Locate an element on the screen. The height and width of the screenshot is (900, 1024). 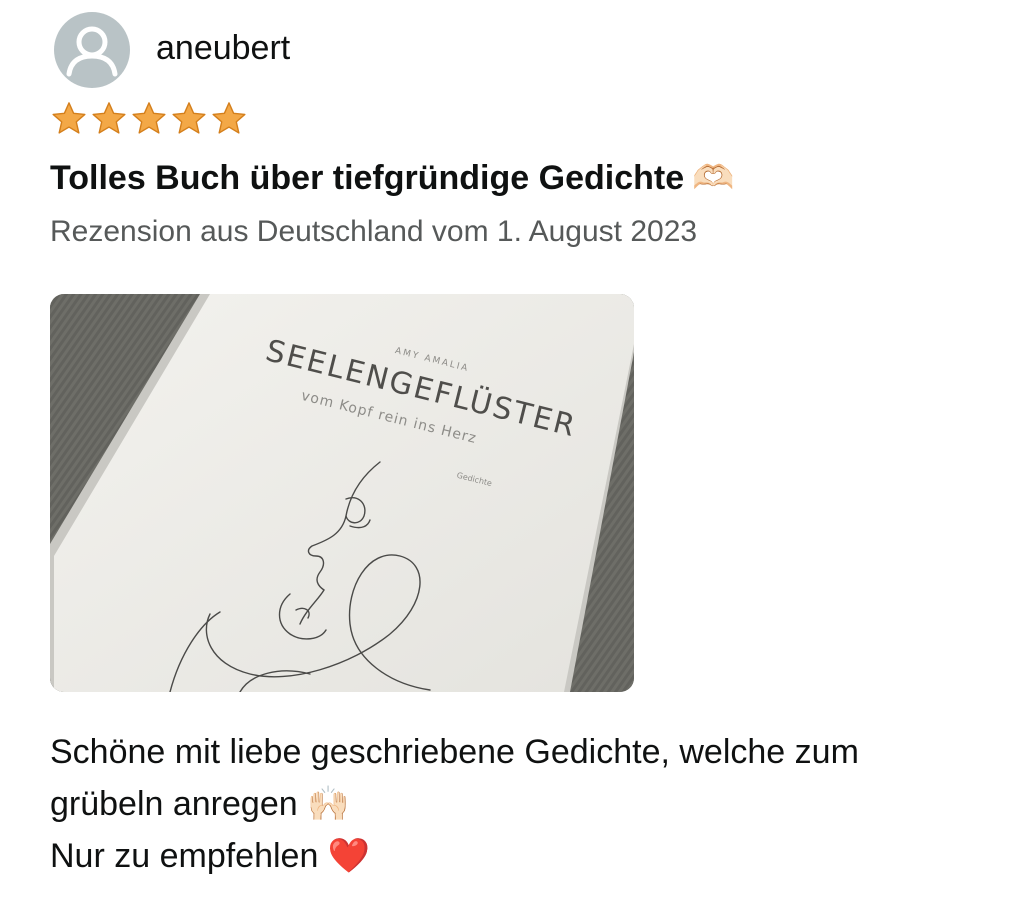
review-title: Tolles Buch über tiefgründige Gedichte 🫶🏻 is located at coordinates (392, 178).